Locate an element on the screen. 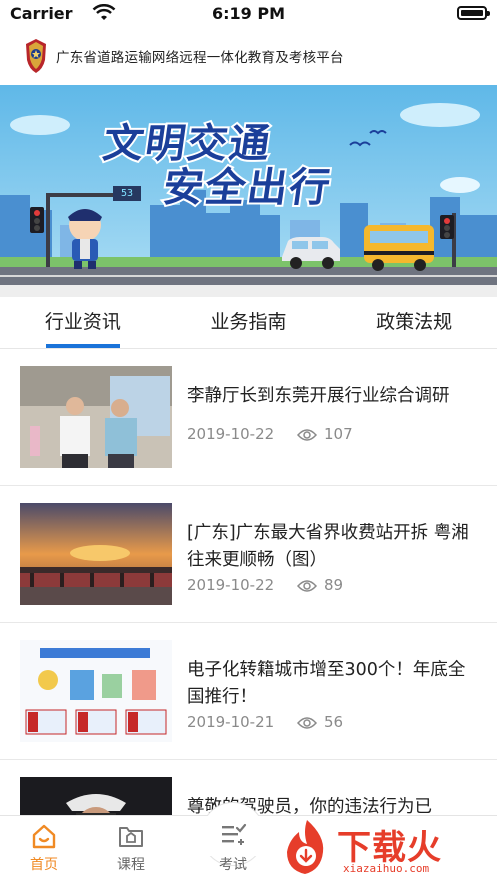 The width and height of the screenshot is (497, 883). watermark-url: xiazaihuo.com is located at coordinates (386, 868).